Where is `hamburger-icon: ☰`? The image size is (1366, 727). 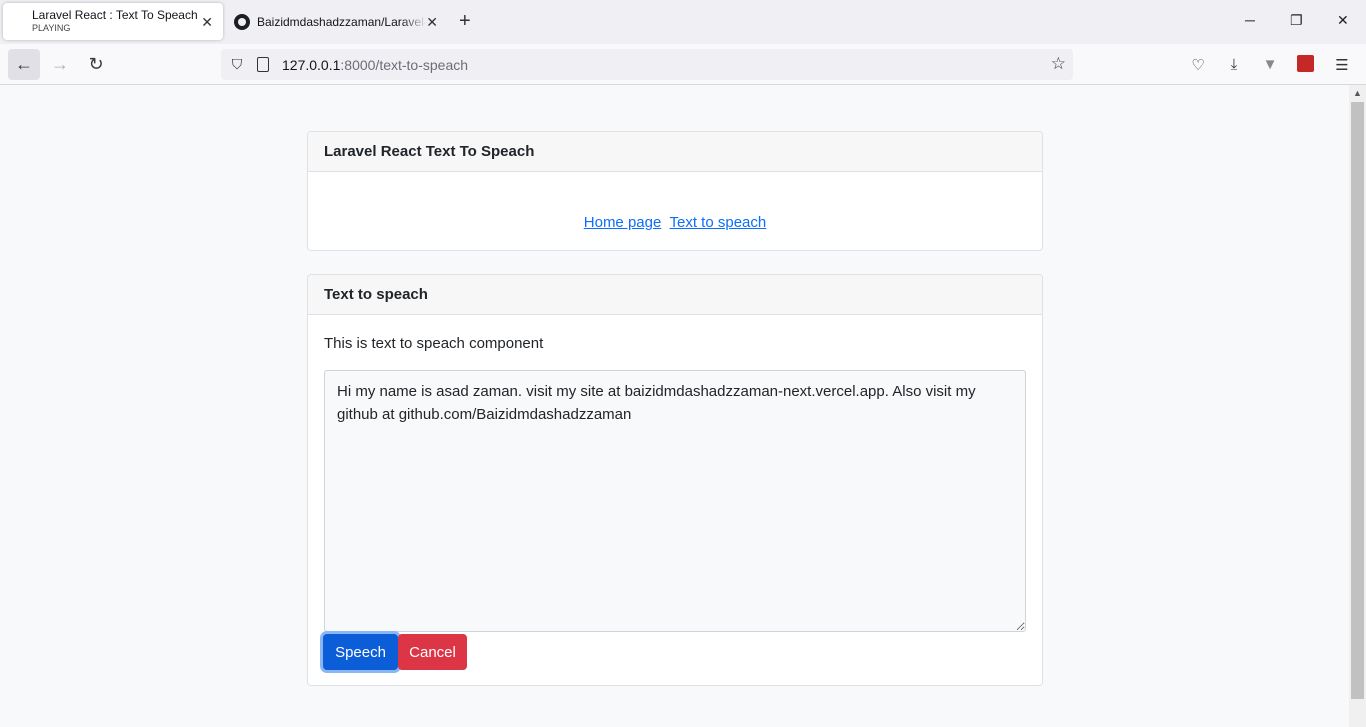
hamburger-icon: ☰ is located at coordinates (1342, 65).